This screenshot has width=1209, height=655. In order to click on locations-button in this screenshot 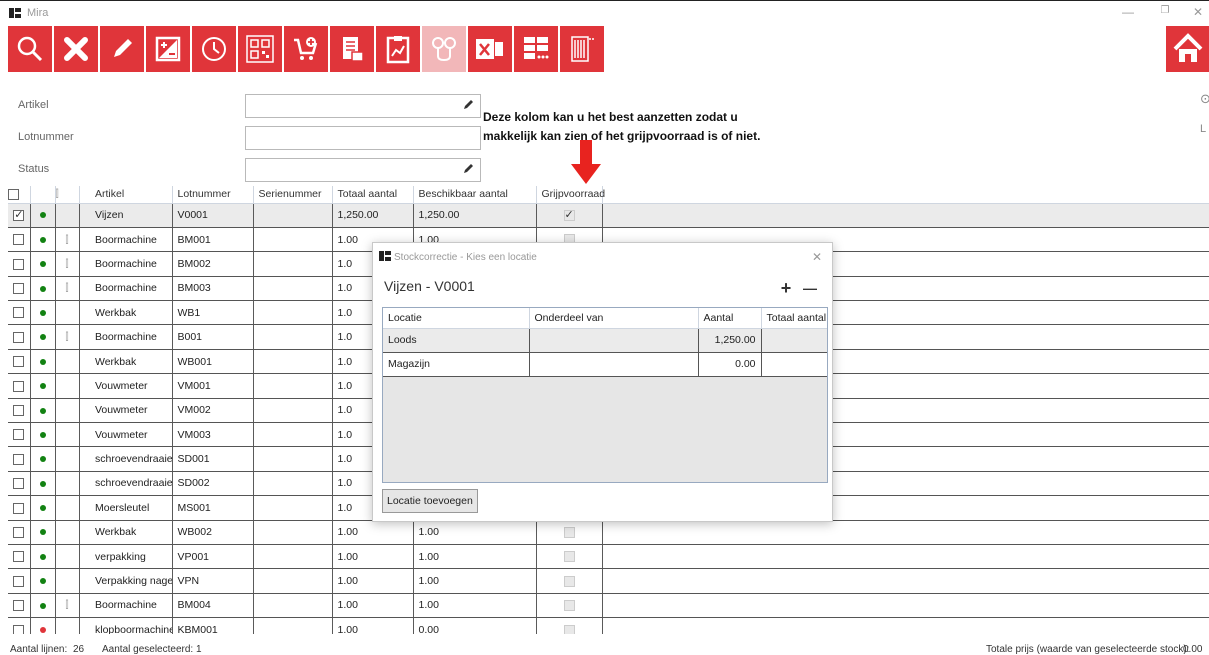, I will do `click(444, 49)`.